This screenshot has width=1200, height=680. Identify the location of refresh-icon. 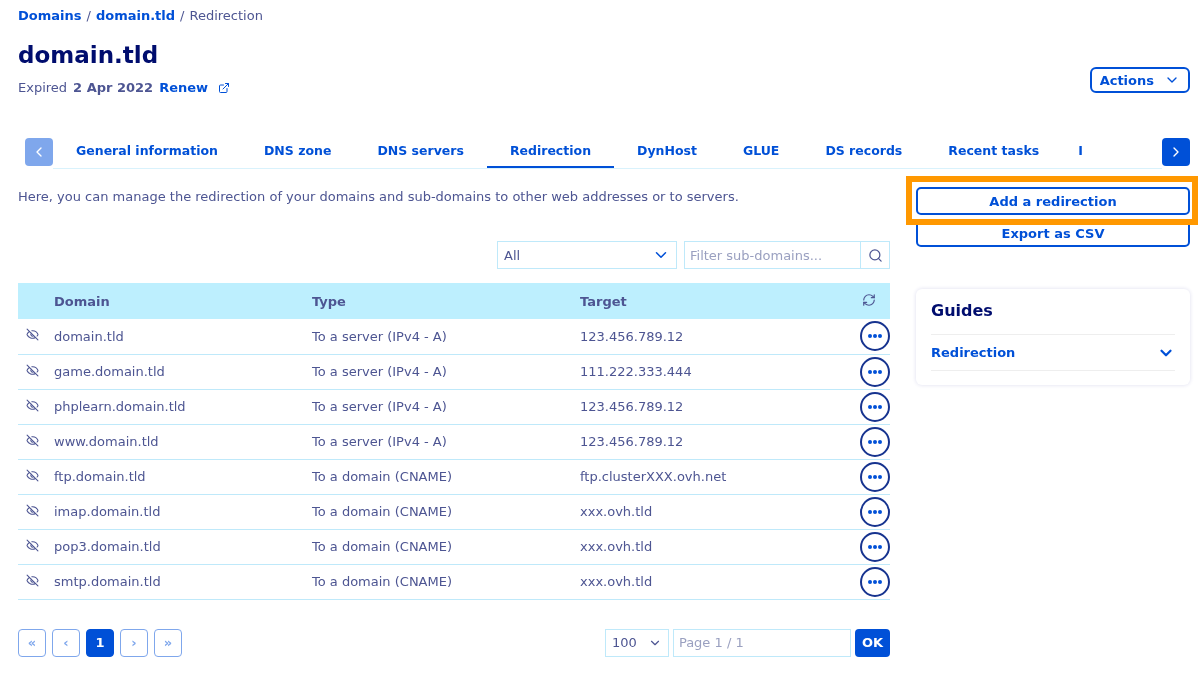
(869, 299).